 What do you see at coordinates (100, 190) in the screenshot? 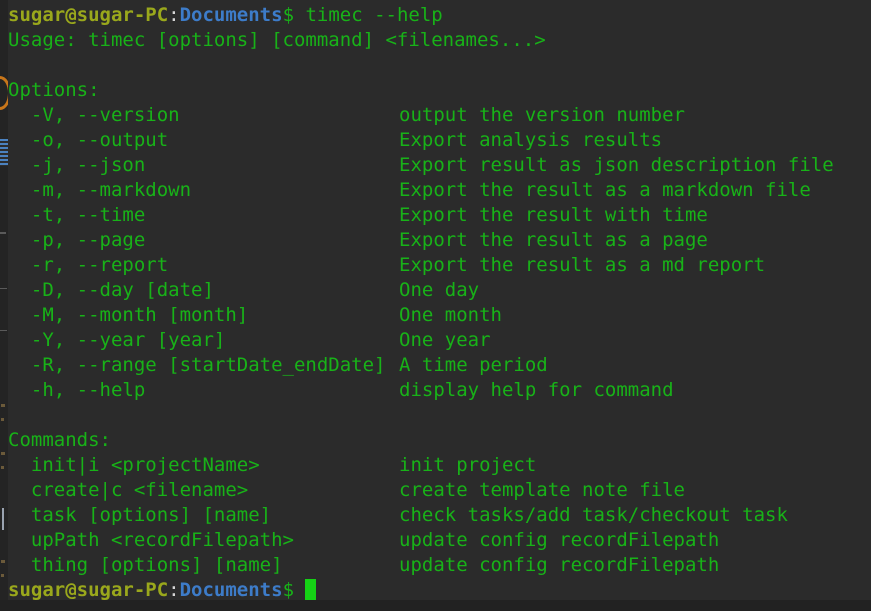
I see `option-flag: -m, --markdown` at bounding box center [100, 190].